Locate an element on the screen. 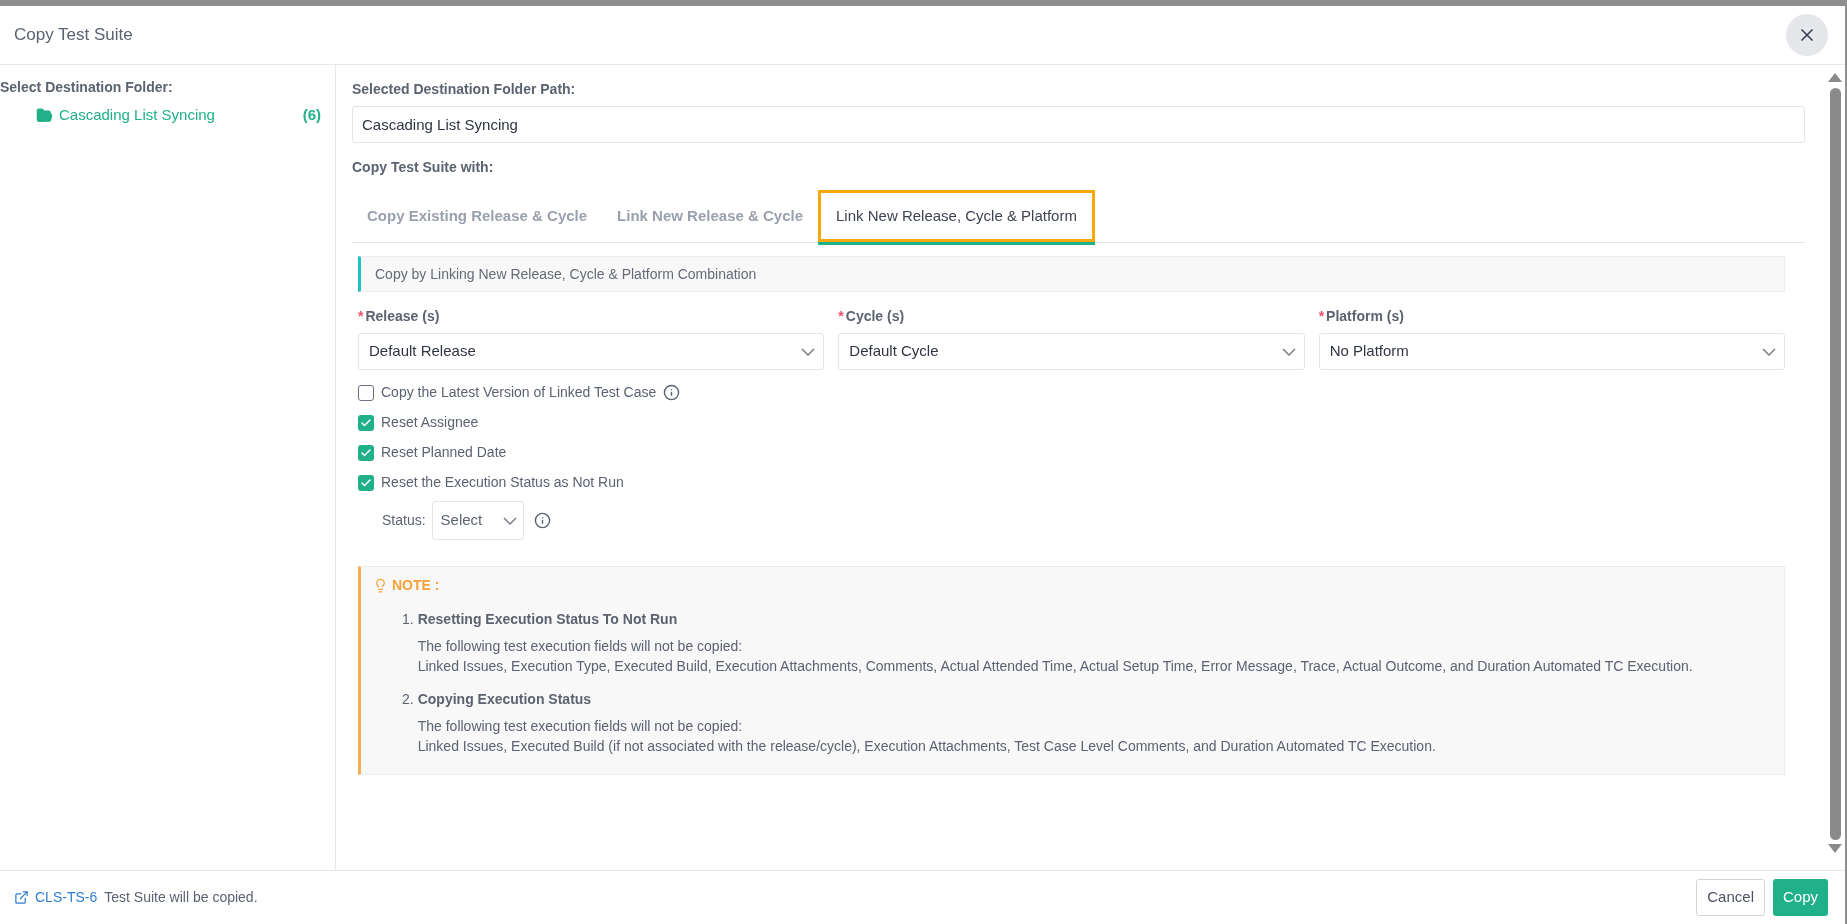 The width and height of the screenshot is (1847, 924). note-text: Linked Issues, Execution Type, Executed Build, Execution Attachments, Comments, Actual Attended Time, Actual Setup Time, Error Message, Trace, Actual Outcome, and Duration Automated TC Execution. is located at coordinates (1055, 666).